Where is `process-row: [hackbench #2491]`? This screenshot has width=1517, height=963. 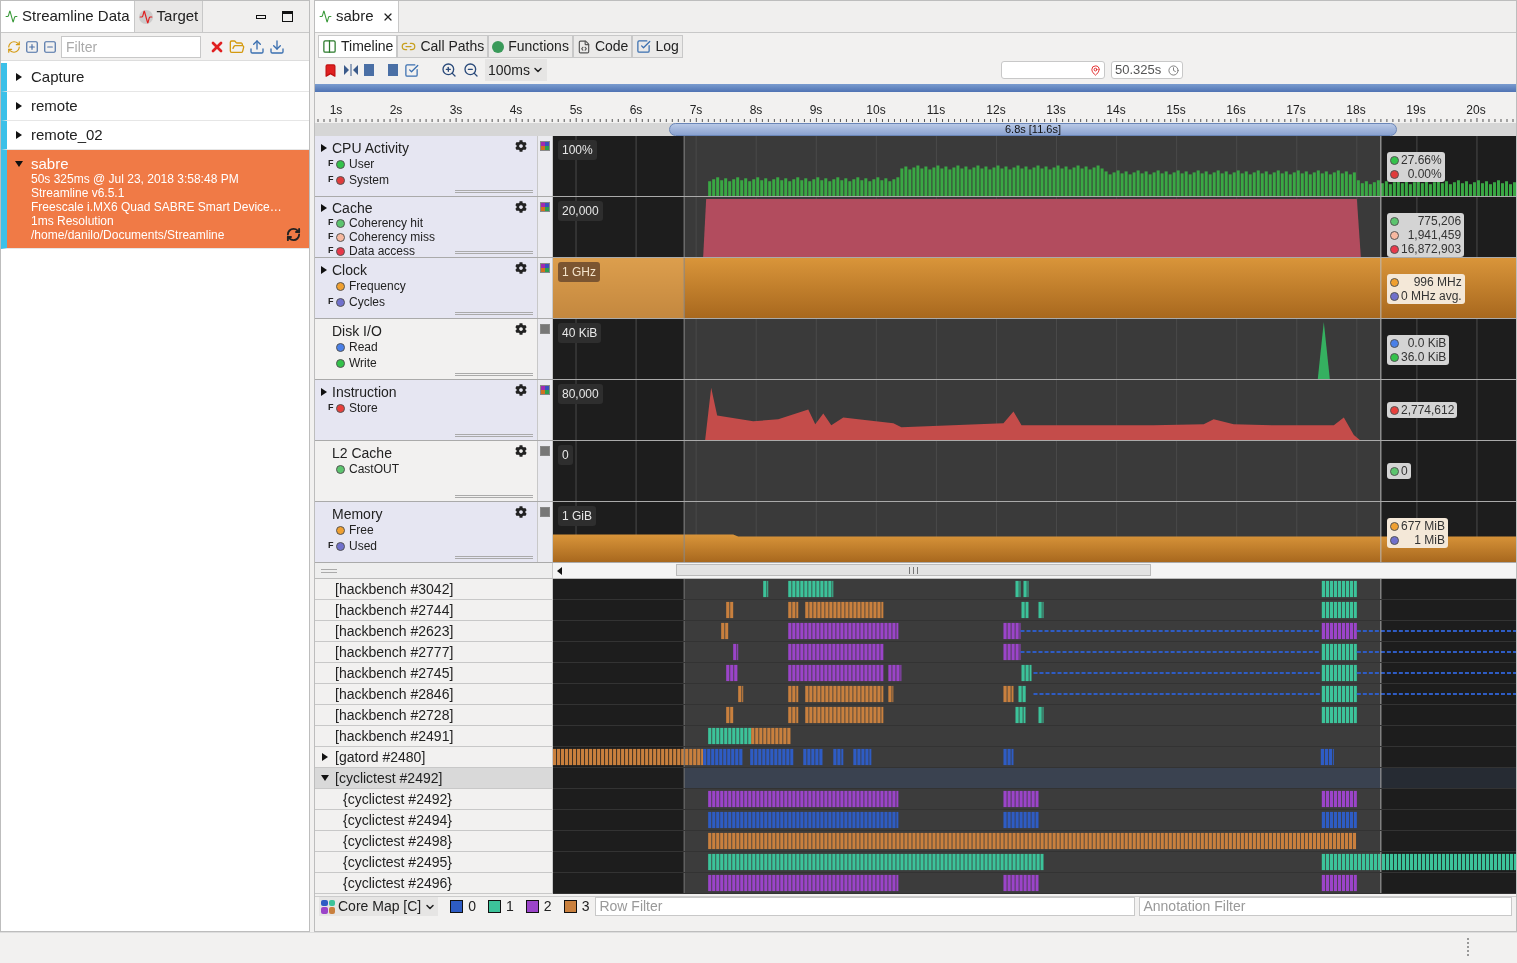
process-row: [hackbench #2491] is located at coordinates (434, 736).